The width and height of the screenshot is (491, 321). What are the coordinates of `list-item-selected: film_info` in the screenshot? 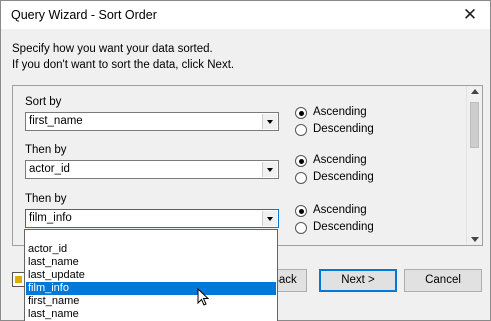 It's located at (151, 288).